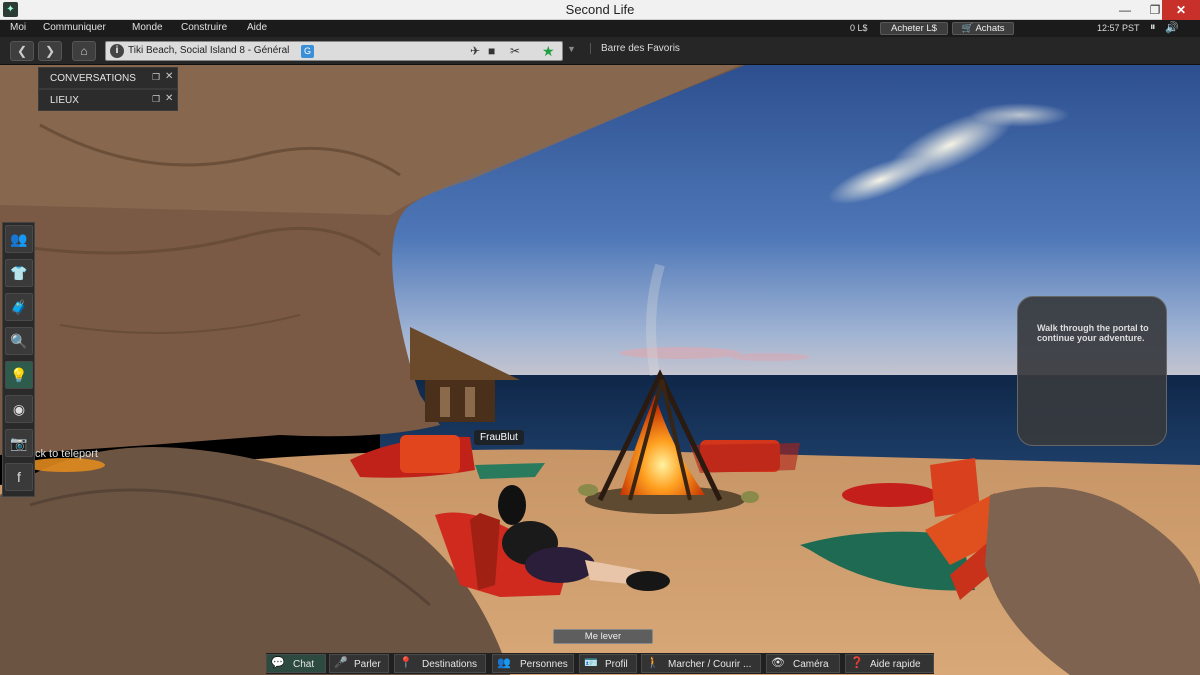  Describe the element at coordinates (19, 443) in the screenshot. I see `snapshot-icon: 📷` at that location.